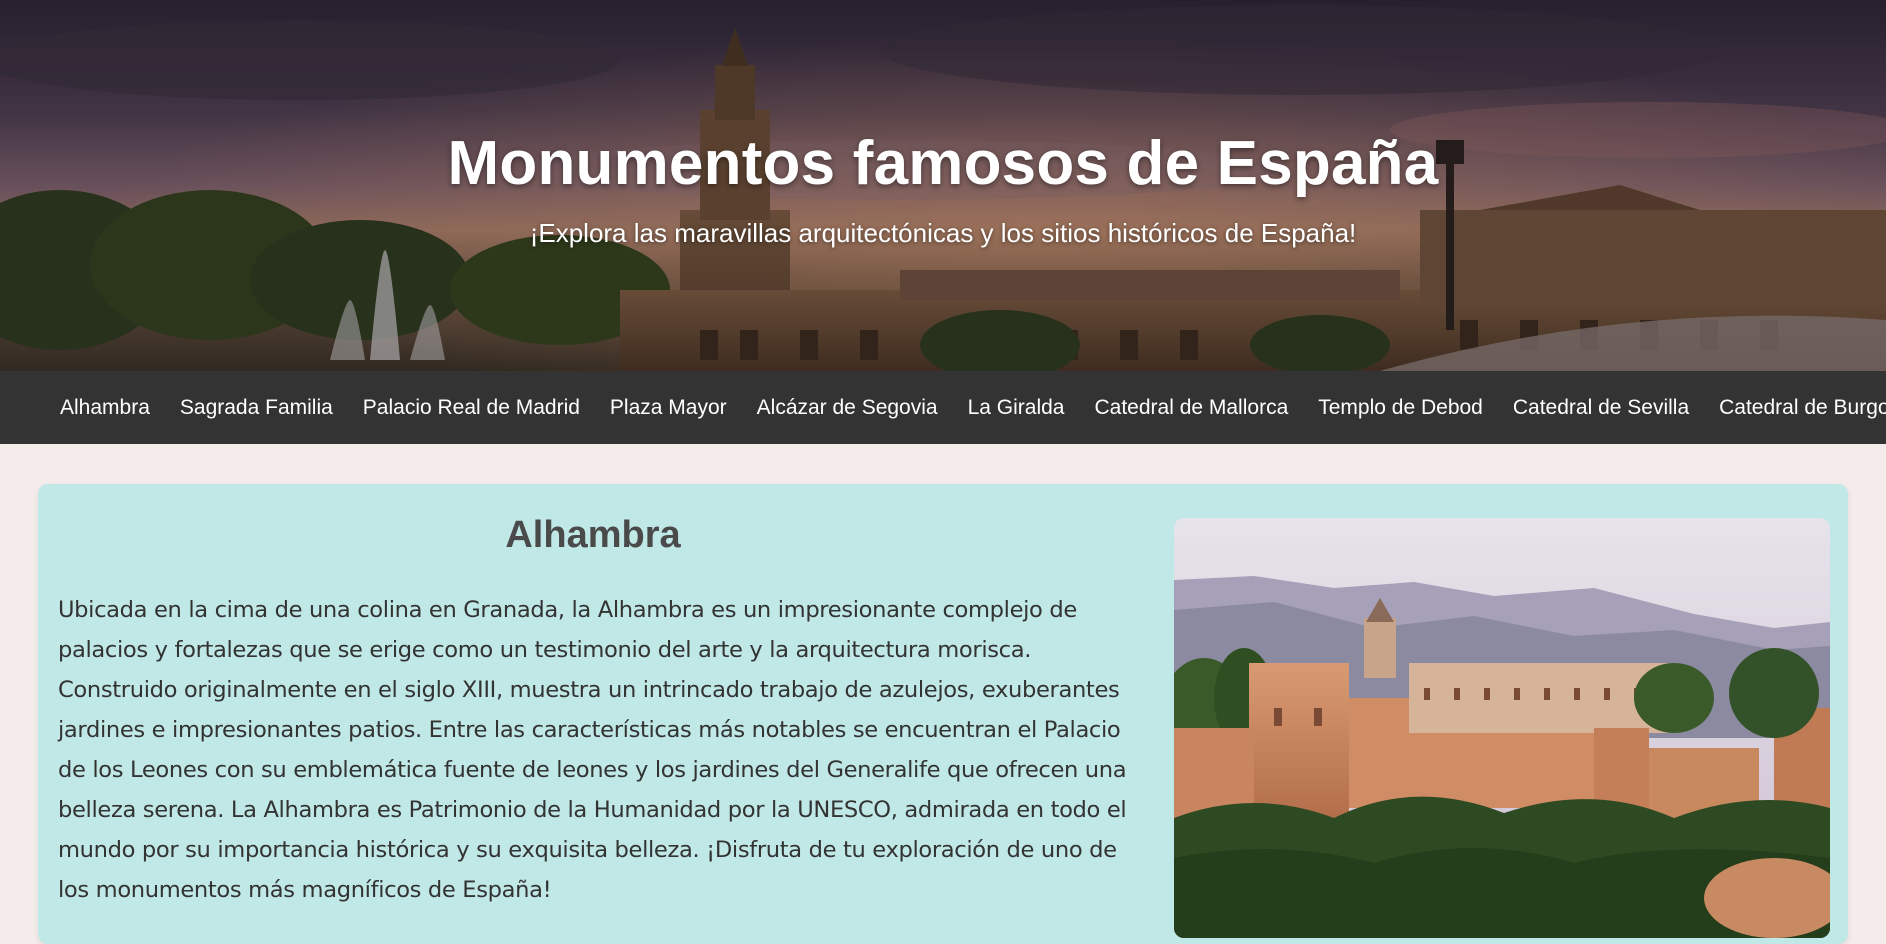 The image size is (1886, 944). Describe the element at coordinates (593, 535) in the screenshot. I see `monument-title: Alhambra` at that location.